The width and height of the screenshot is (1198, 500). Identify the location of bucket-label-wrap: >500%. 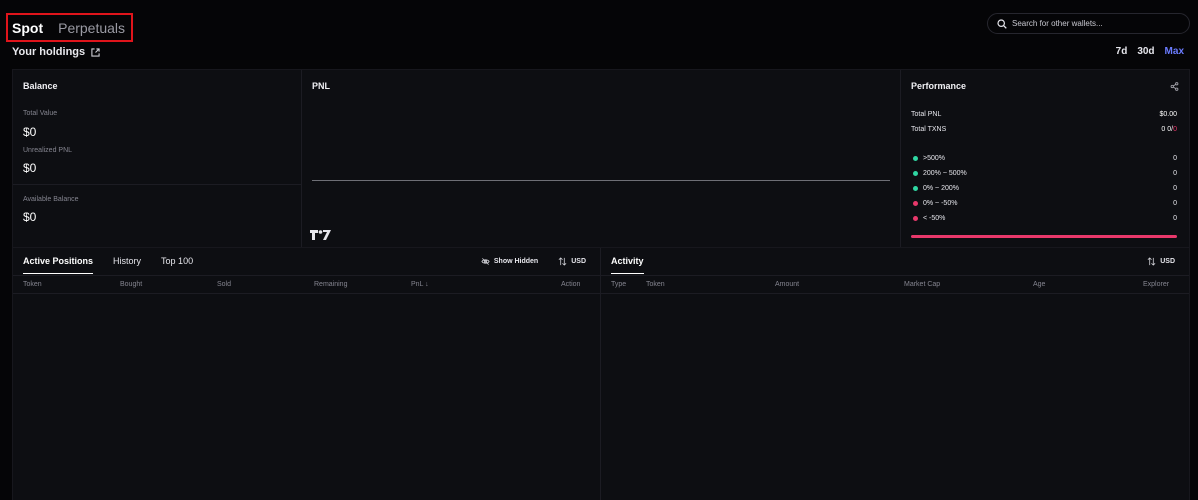
(929, 158).